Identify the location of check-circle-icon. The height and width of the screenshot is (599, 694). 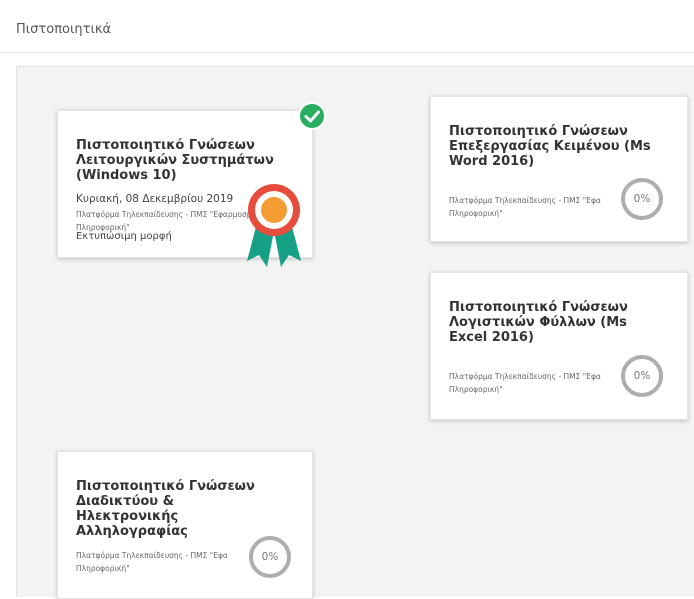
(312, 116).